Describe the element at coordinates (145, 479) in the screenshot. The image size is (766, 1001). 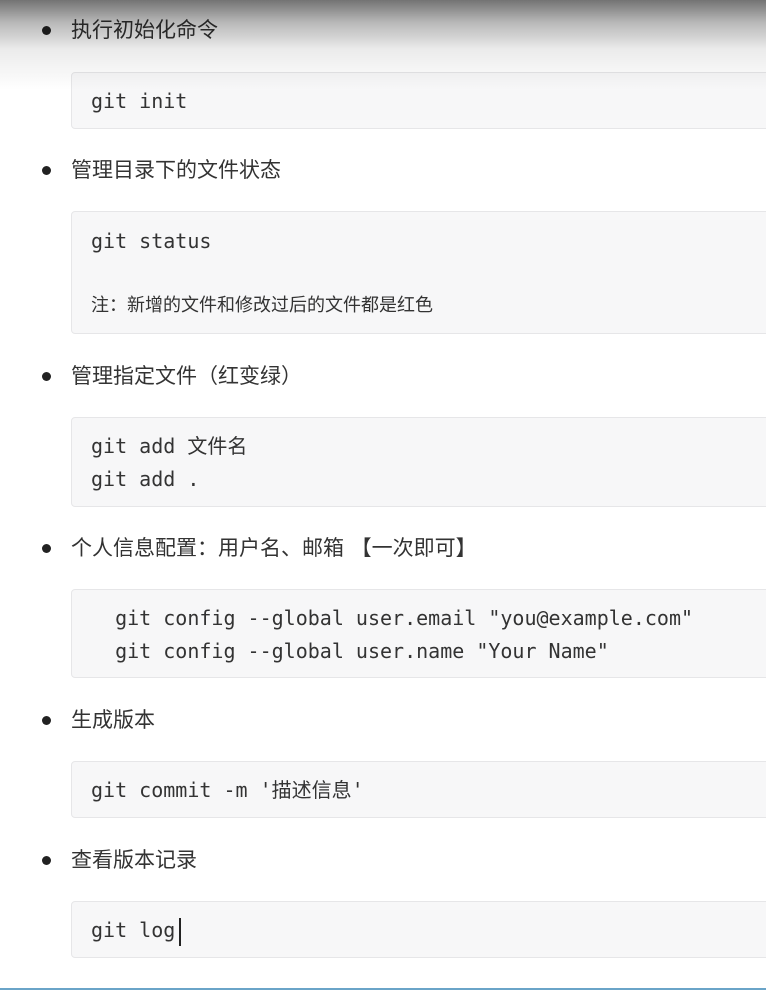
I see `code-line: git add .` at that location.